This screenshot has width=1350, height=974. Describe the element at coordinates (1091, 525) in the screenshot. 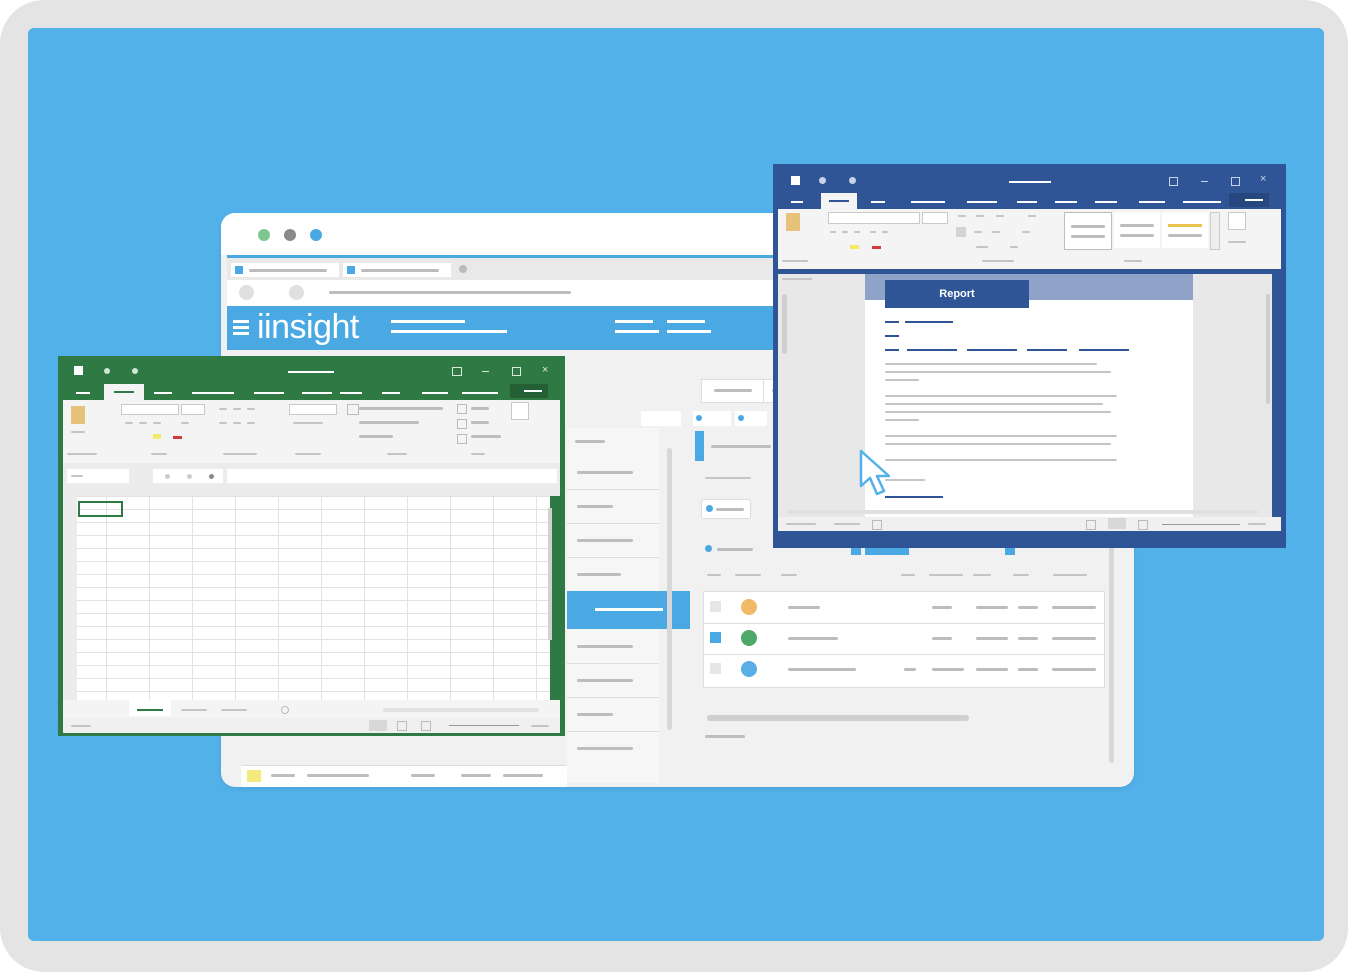

I see `read-mode-icon` at that location.